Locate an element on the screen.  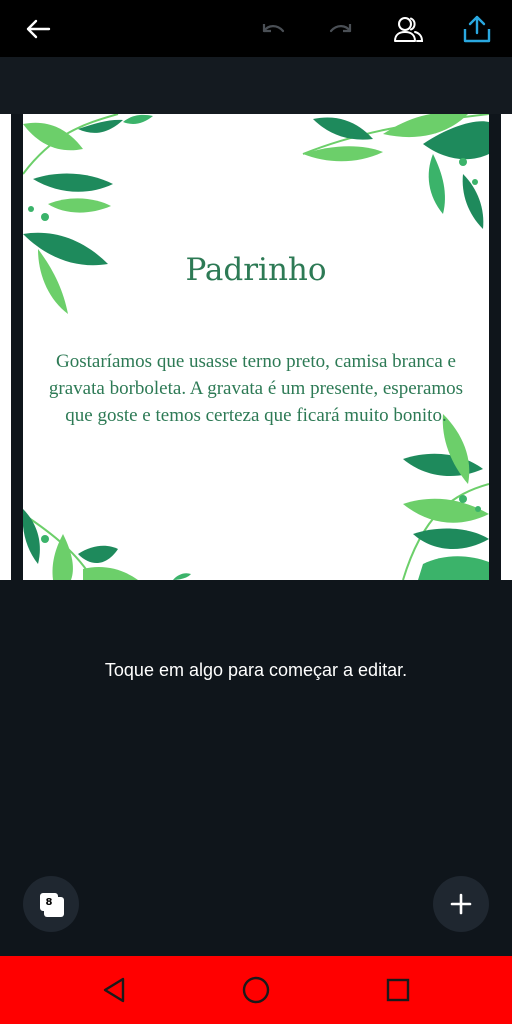
collaborate-button is located at coordinates (409, 29).